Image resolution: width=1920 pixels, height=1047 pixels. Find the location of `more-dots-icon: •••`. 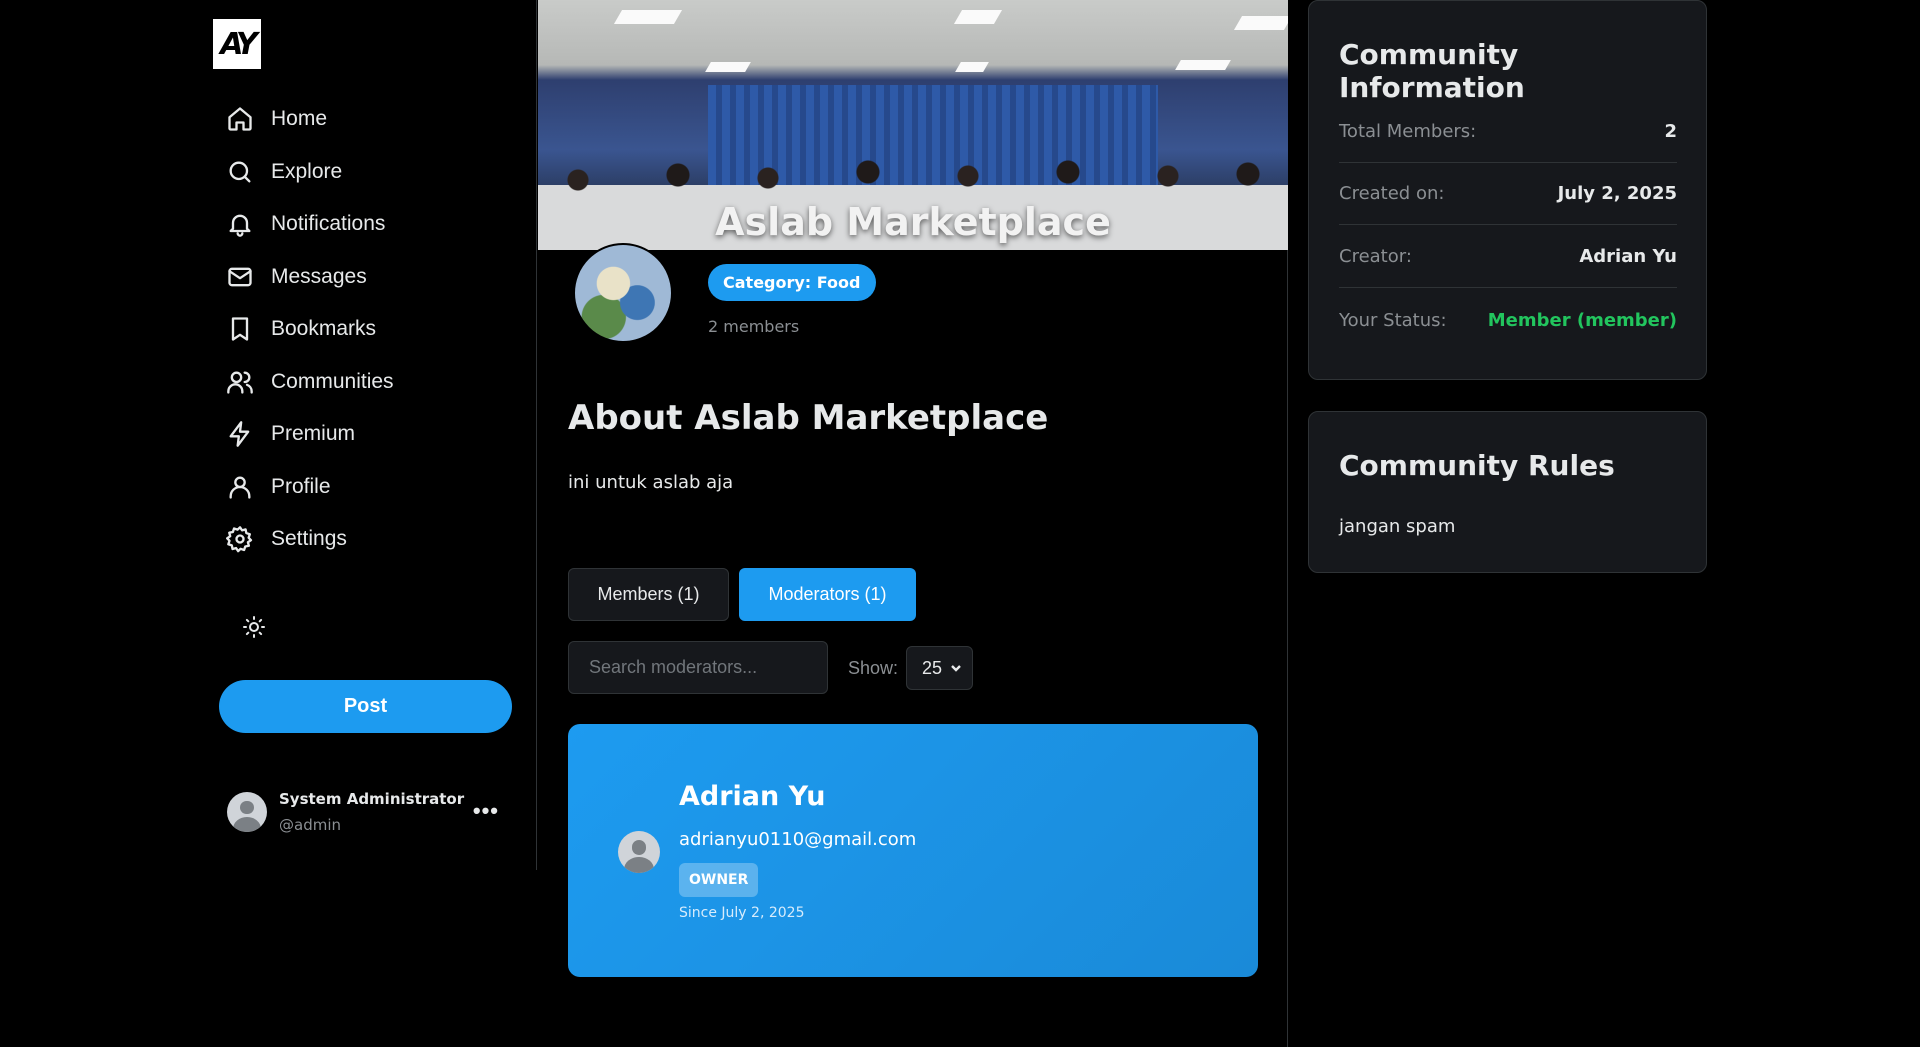

more-dots-icon: ••• is located at coordinates (486, 811).